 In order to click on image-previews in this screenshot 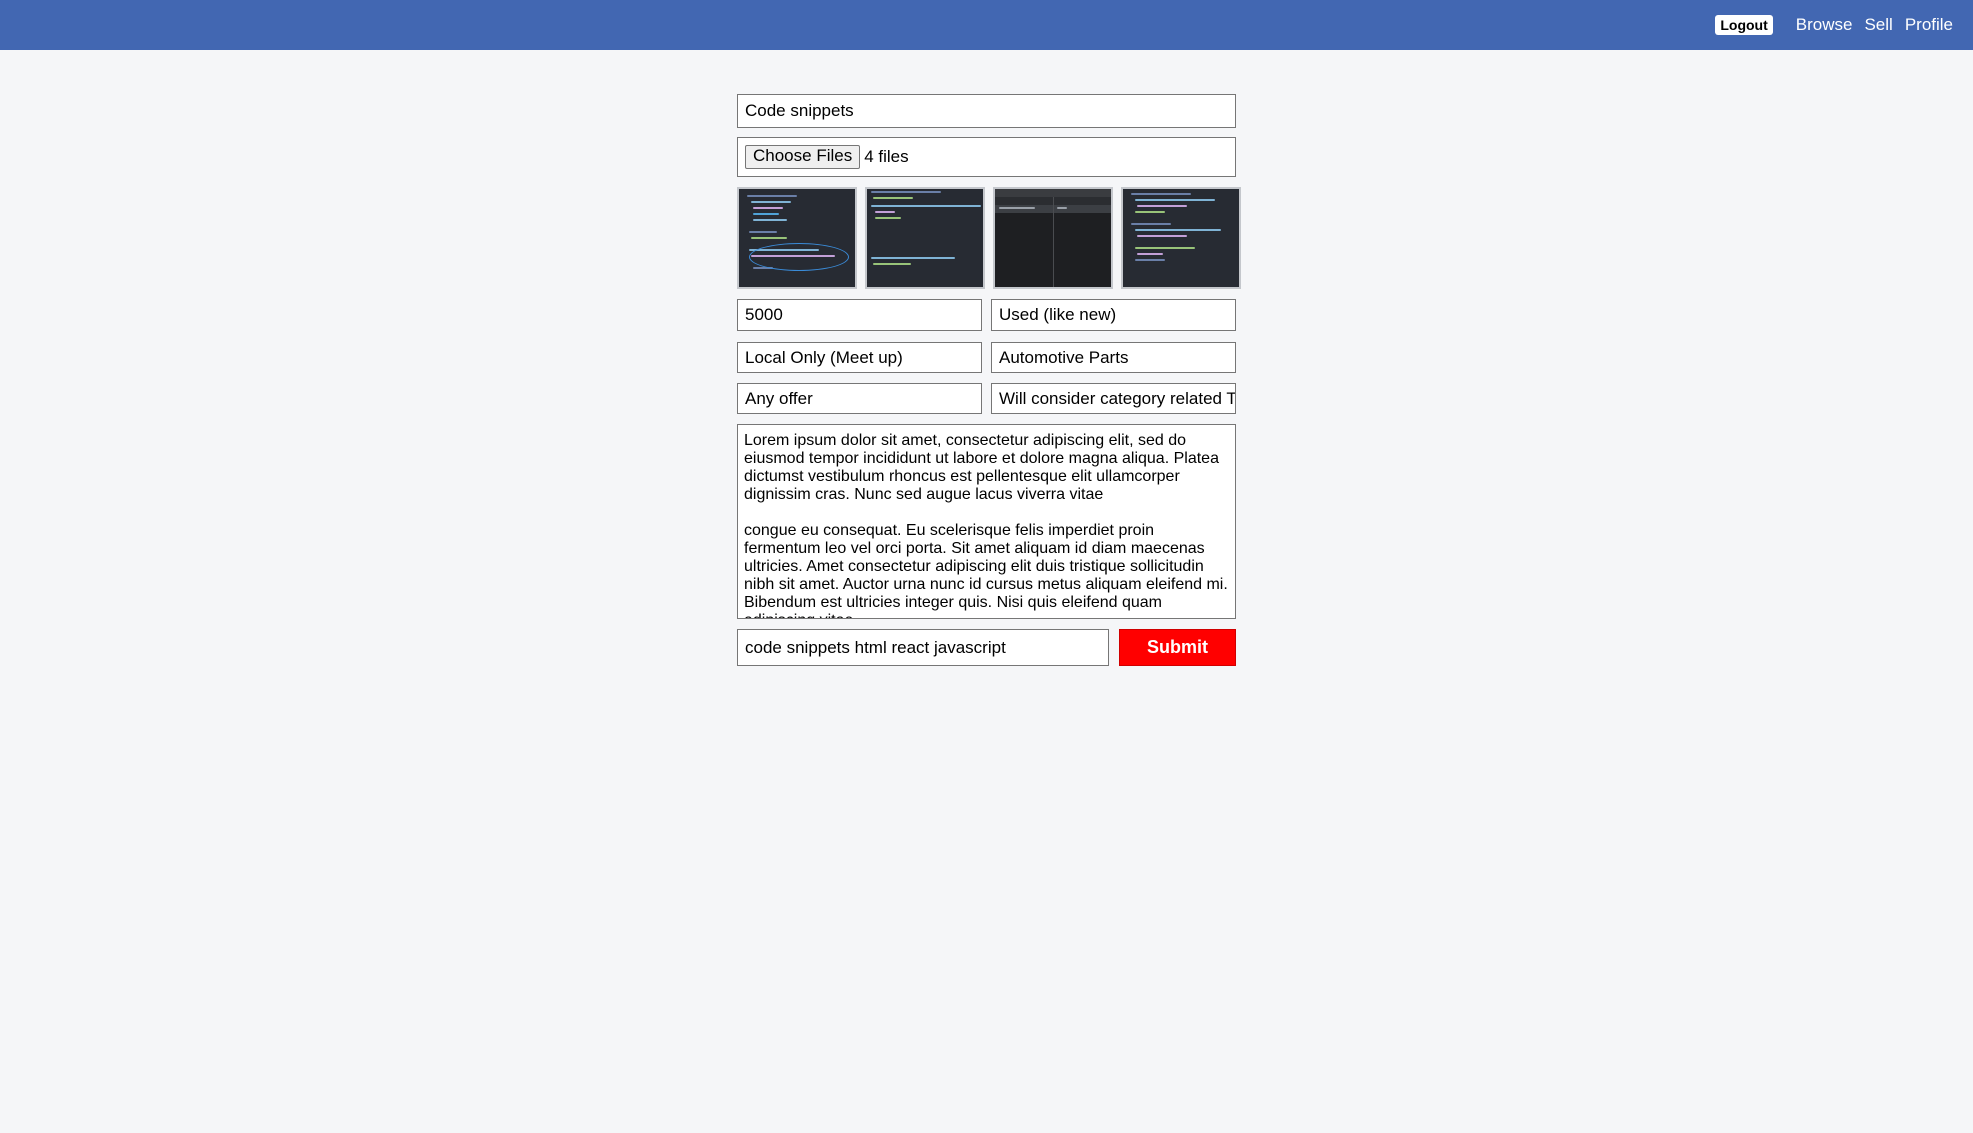, I will do `click(989, 238)`.